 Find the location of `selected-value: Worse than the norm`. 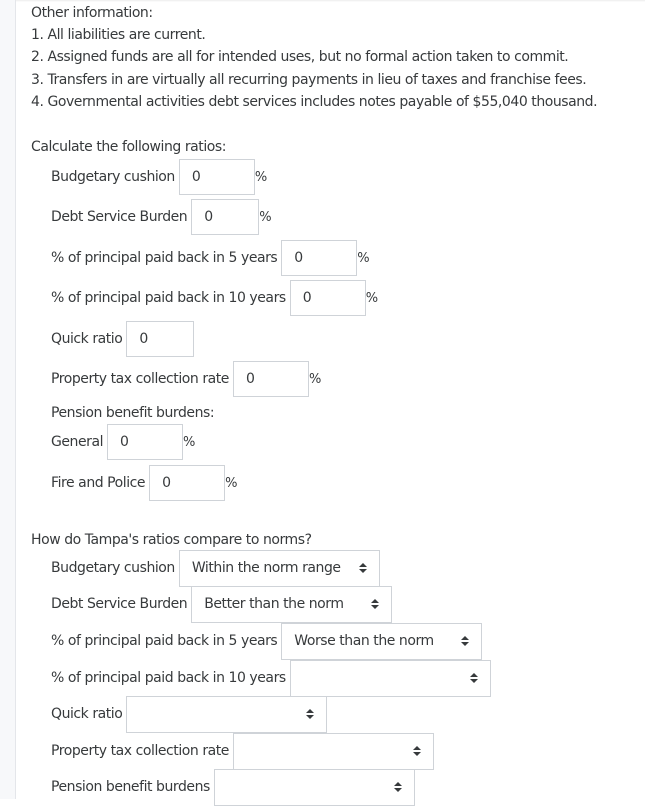

selected-value: Worse than the norm is located at coordinates (364, 641).